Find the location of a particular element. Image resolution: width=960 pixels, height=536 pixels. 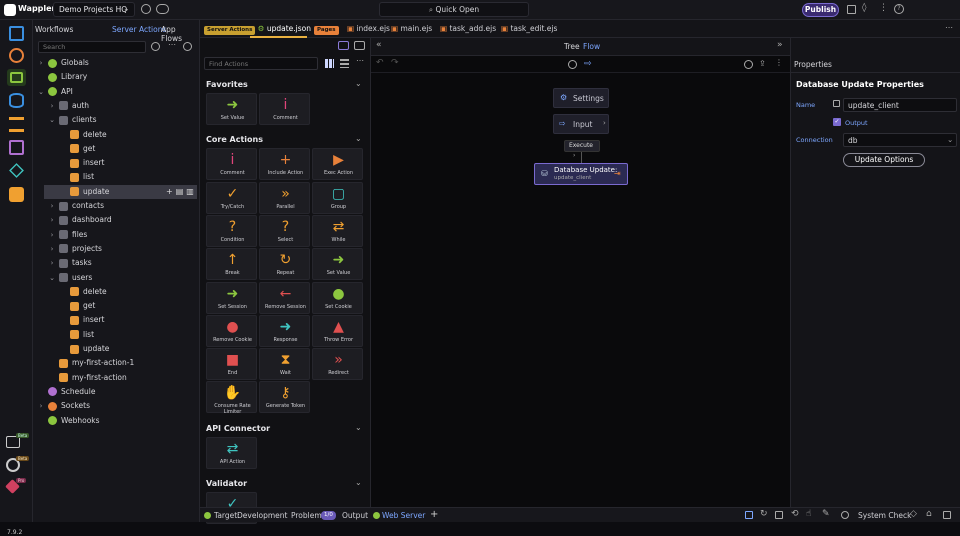

tree-item: update + ▤ ▥ is located at coordinates (120, 191).